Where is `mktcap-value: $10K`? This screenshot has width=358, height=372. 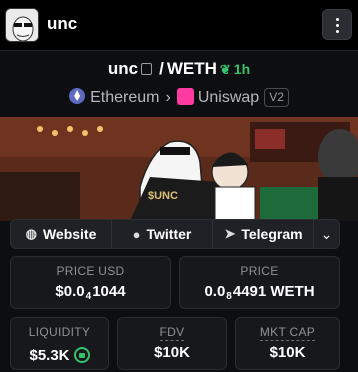 mktcap-value: $10K is located at coordinates (287, 352).